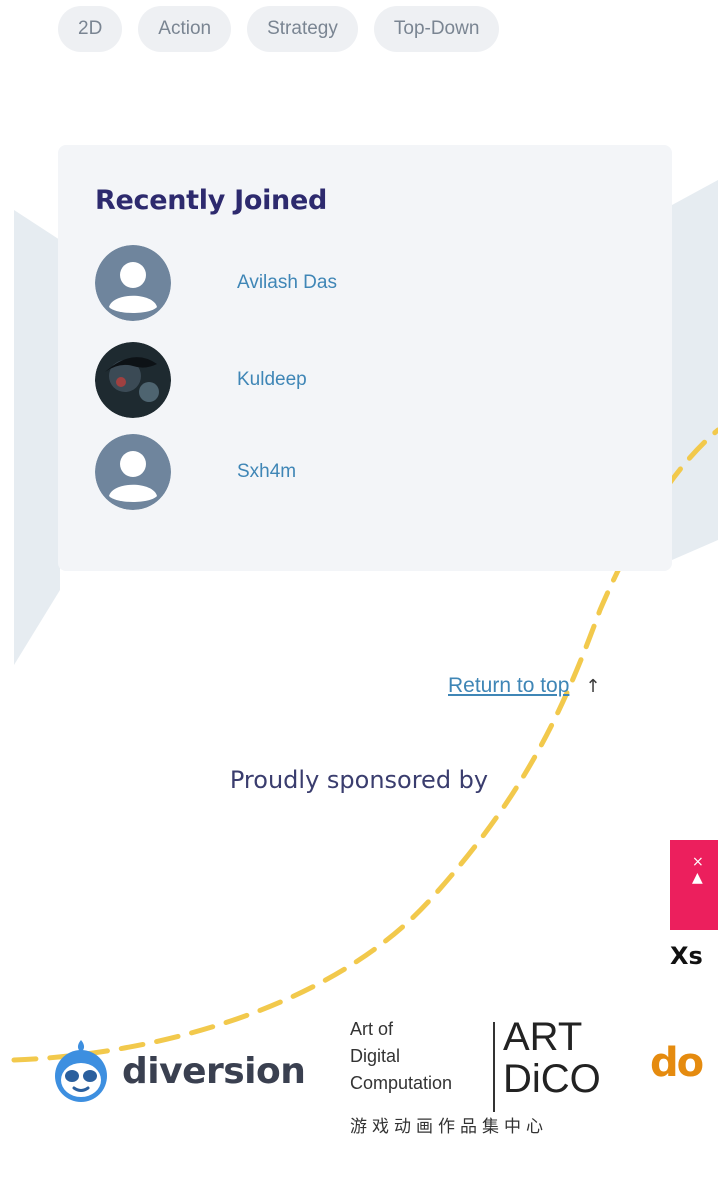 This screenshot has height=1187, width=718. Describe the element at coordinates (81, 1071) in the screenshot. I see `sloth-icon` at that location.